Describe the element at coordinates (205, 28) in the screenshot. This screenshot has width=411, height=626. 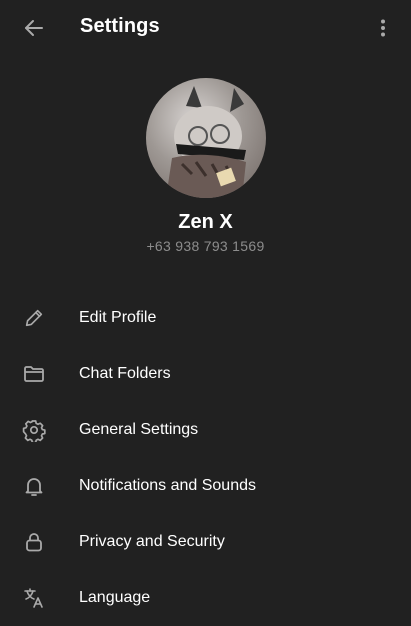
I see `header-bar: Settings` at that location.